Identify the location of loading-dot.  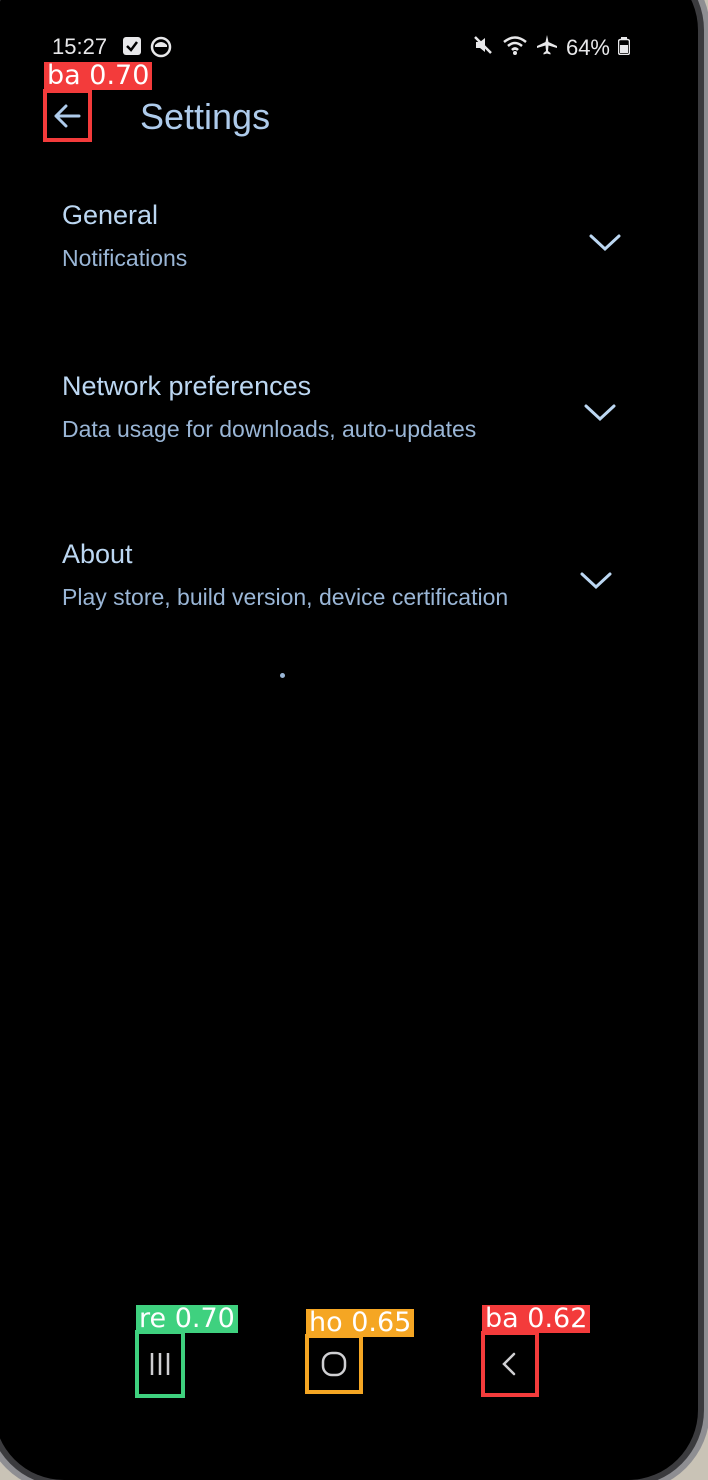
(282, 675).